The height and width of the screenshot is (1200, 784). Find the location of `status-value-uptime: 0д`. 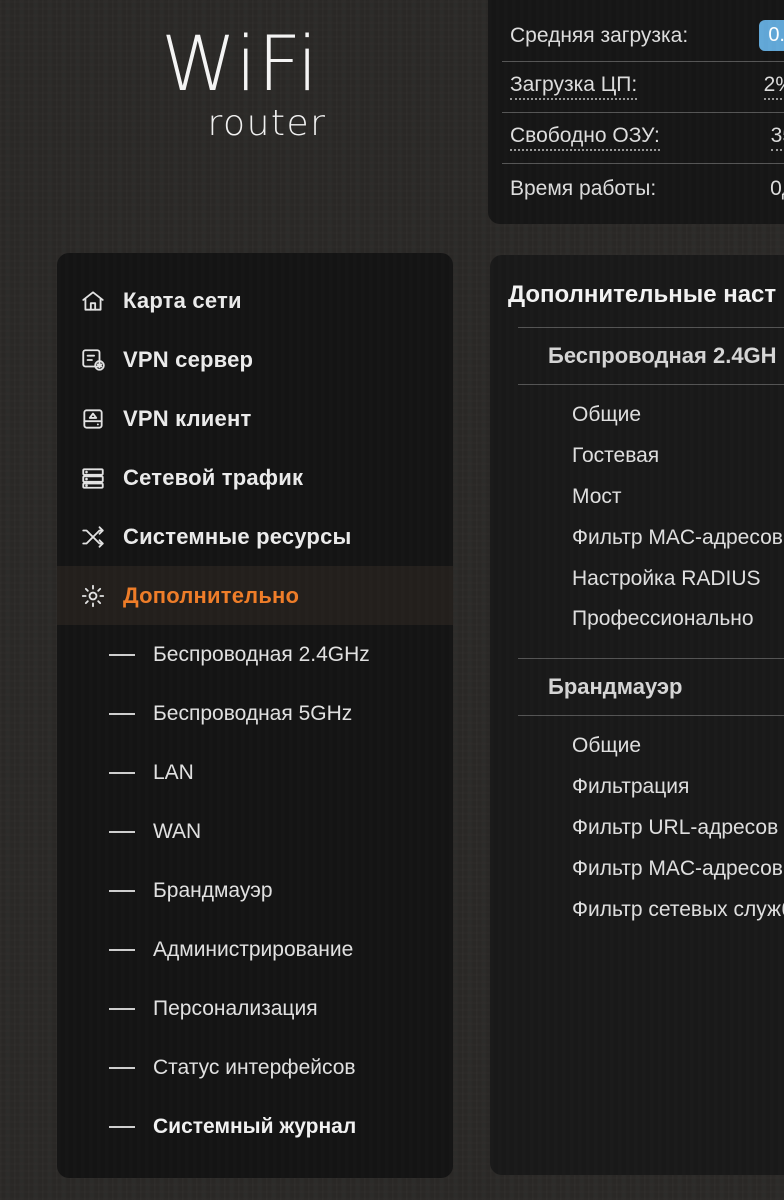

status-value-uptime: 0д is located at coordinates (777, 188).